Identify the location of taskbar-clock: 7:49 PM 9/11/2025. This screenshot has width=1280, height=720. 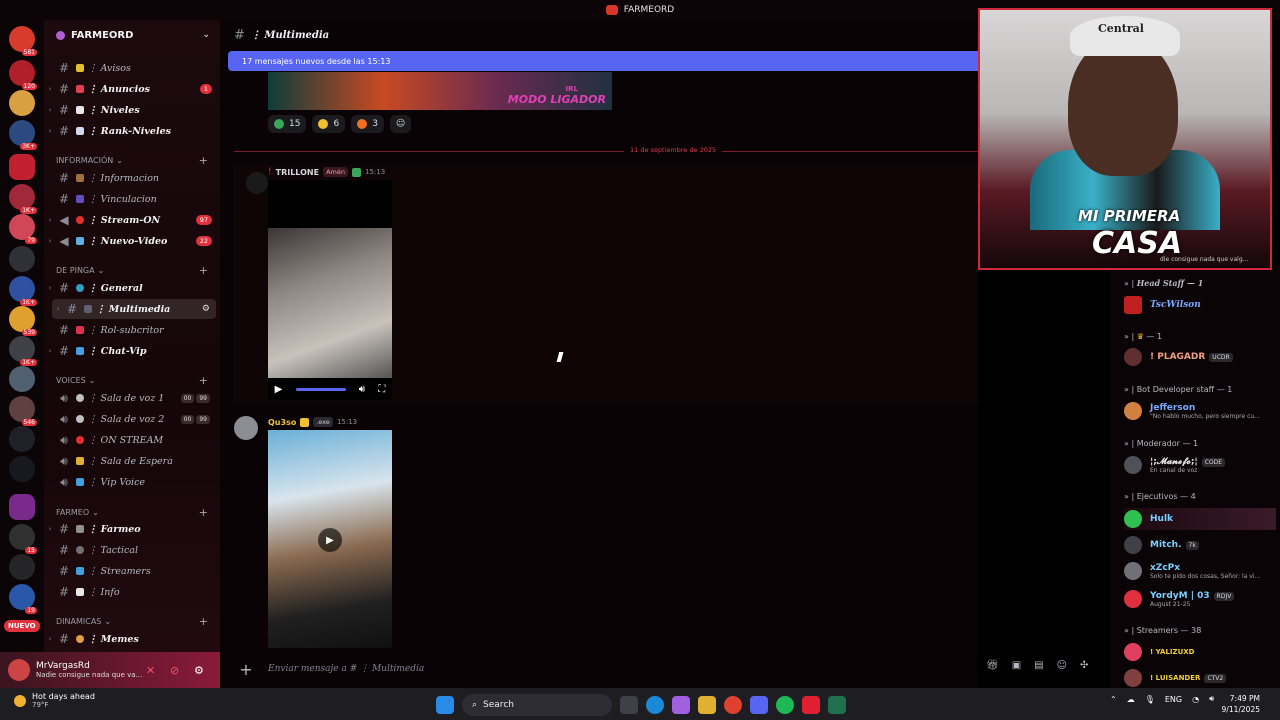
(1241, 704).